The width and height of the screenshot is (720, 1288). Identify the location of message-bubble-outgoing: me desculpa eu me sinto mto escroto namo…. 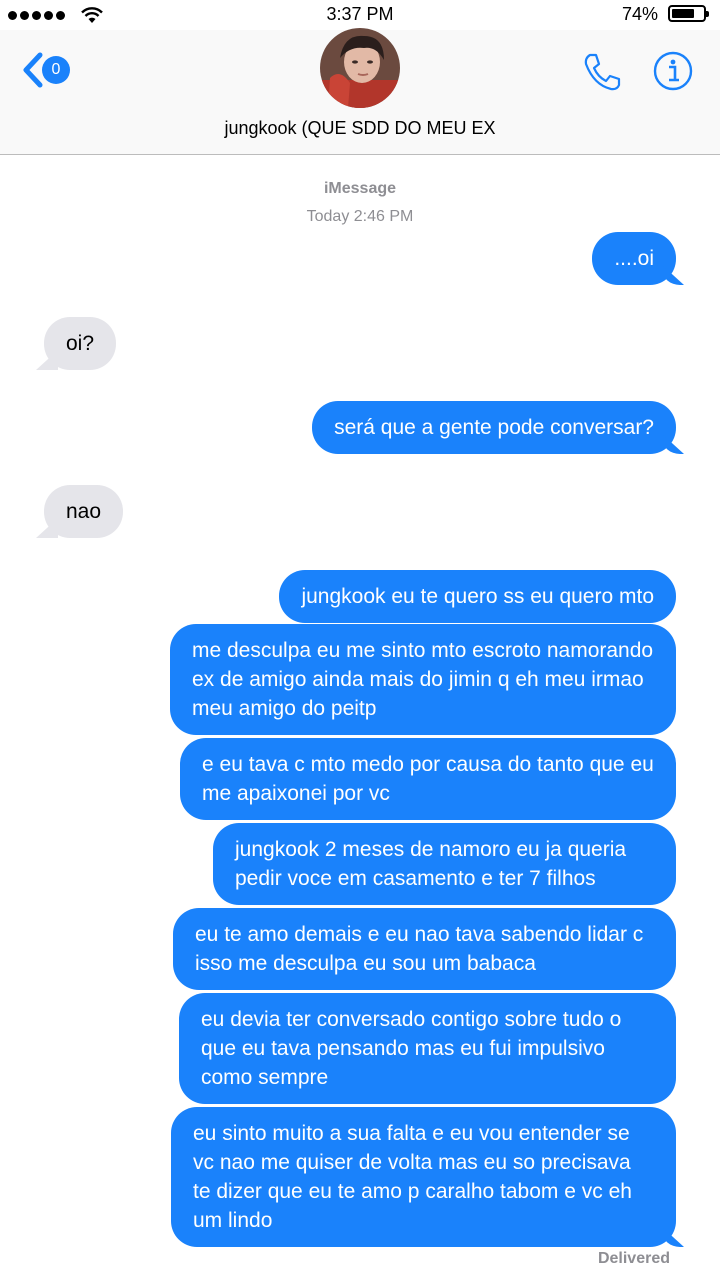
(423, 679).